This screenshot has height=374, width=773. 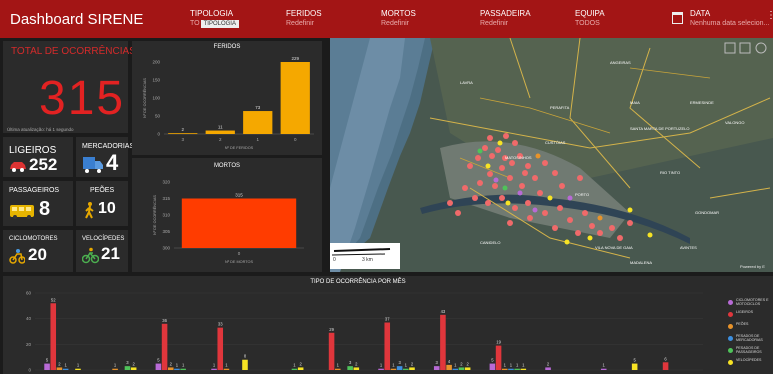 I want to click on filter-tooltip: TIPOLOGIA, so click(x=219, y=24).